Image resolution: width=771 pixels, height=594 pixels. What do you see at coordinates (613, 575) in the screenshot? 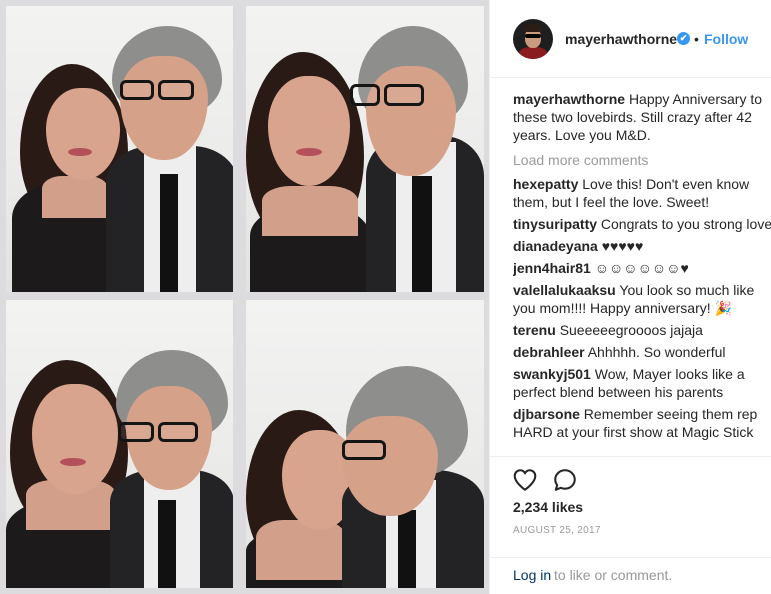
I see `login-prompt-text: to like or comment.` at bounding box center [613, 575].